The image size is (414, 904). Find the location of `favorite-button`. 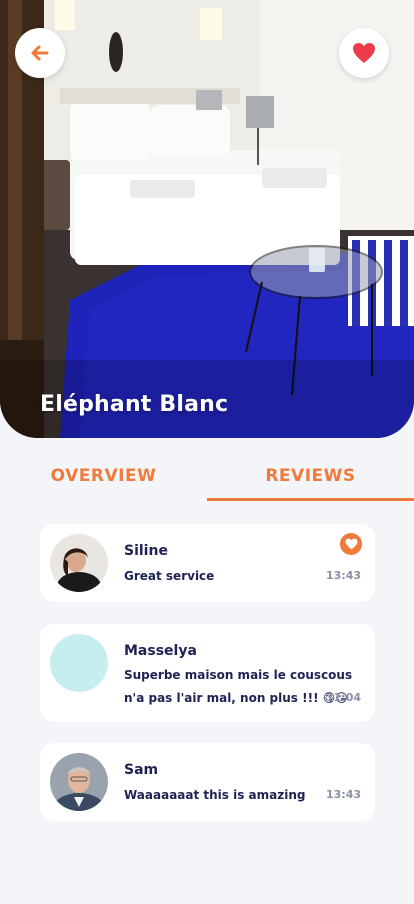

favorite-button is located at coordinates (364, 53).